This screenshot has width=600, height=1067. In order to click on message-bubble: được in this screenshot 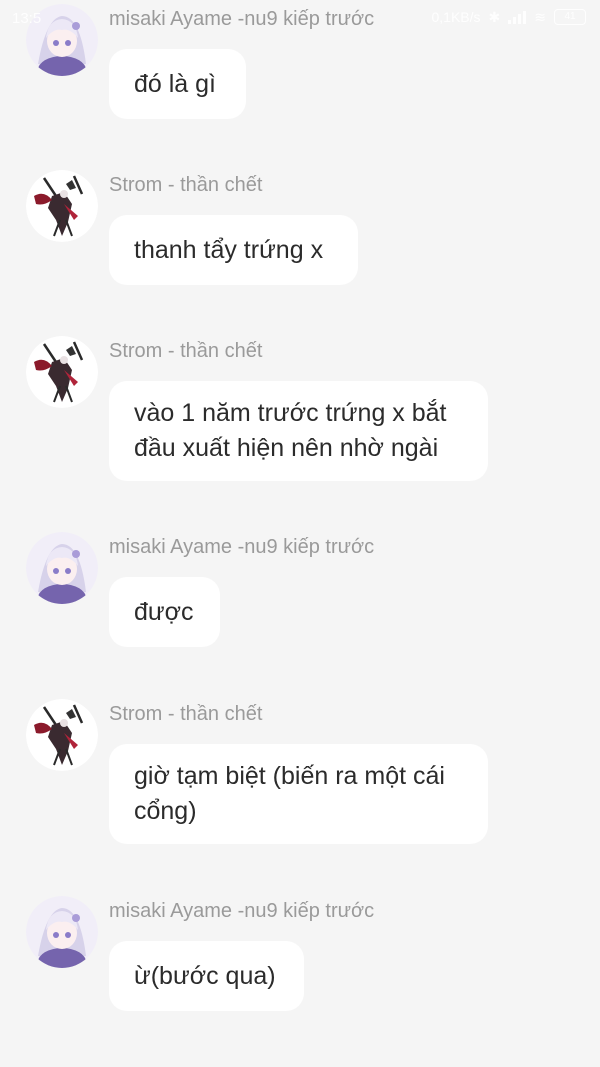, I will do `click(164, 612)`.